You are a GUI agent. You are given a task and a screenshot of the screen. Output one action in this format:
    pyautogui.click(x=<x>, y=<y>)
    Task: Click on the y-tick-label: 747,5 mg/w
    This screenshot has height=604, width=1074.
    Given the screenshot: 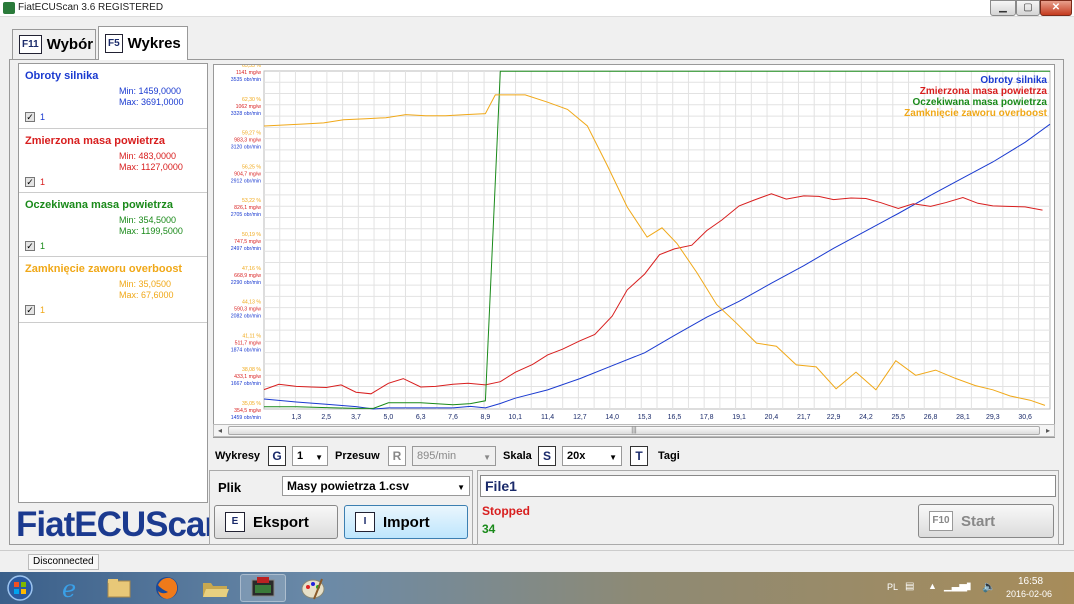 What is the action you would take?
    pyautogui.click(x=247, y=242)
    